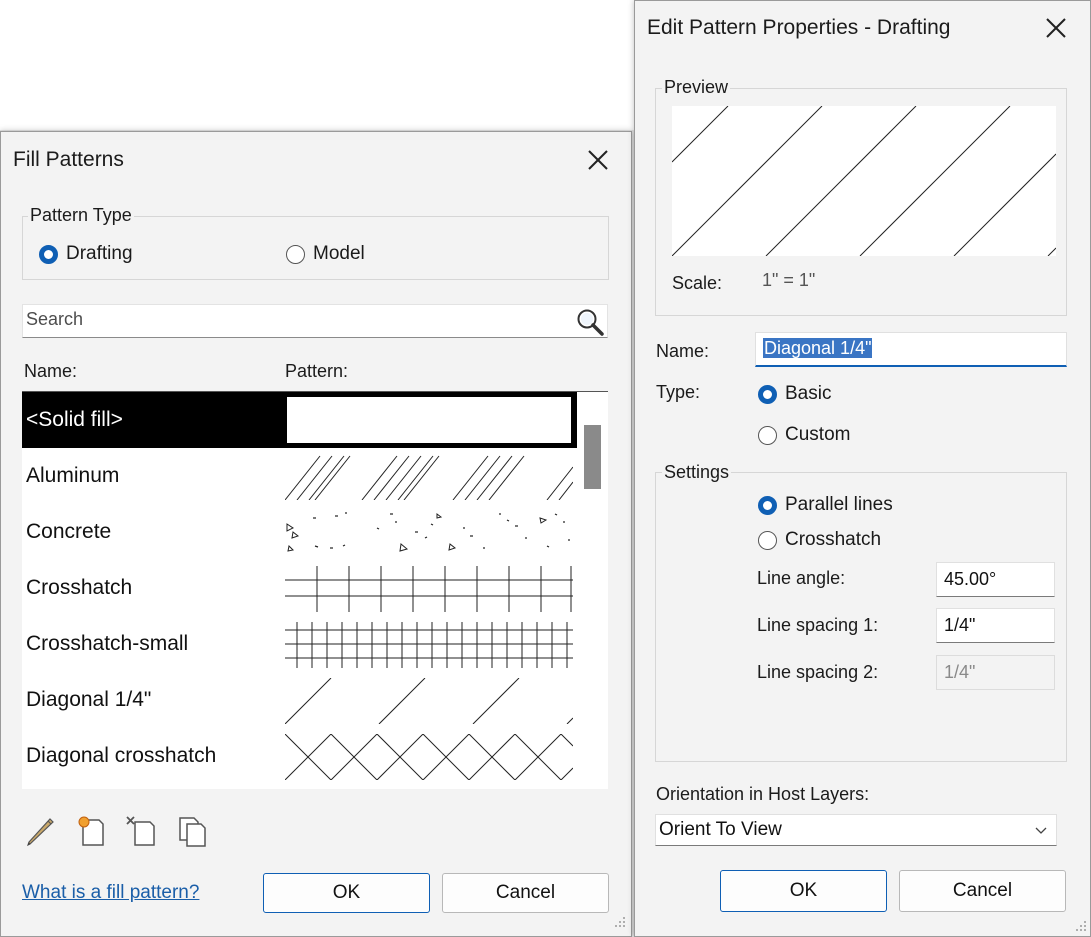  I want to click on scale-value: 1" = 1", so click(789, 280).